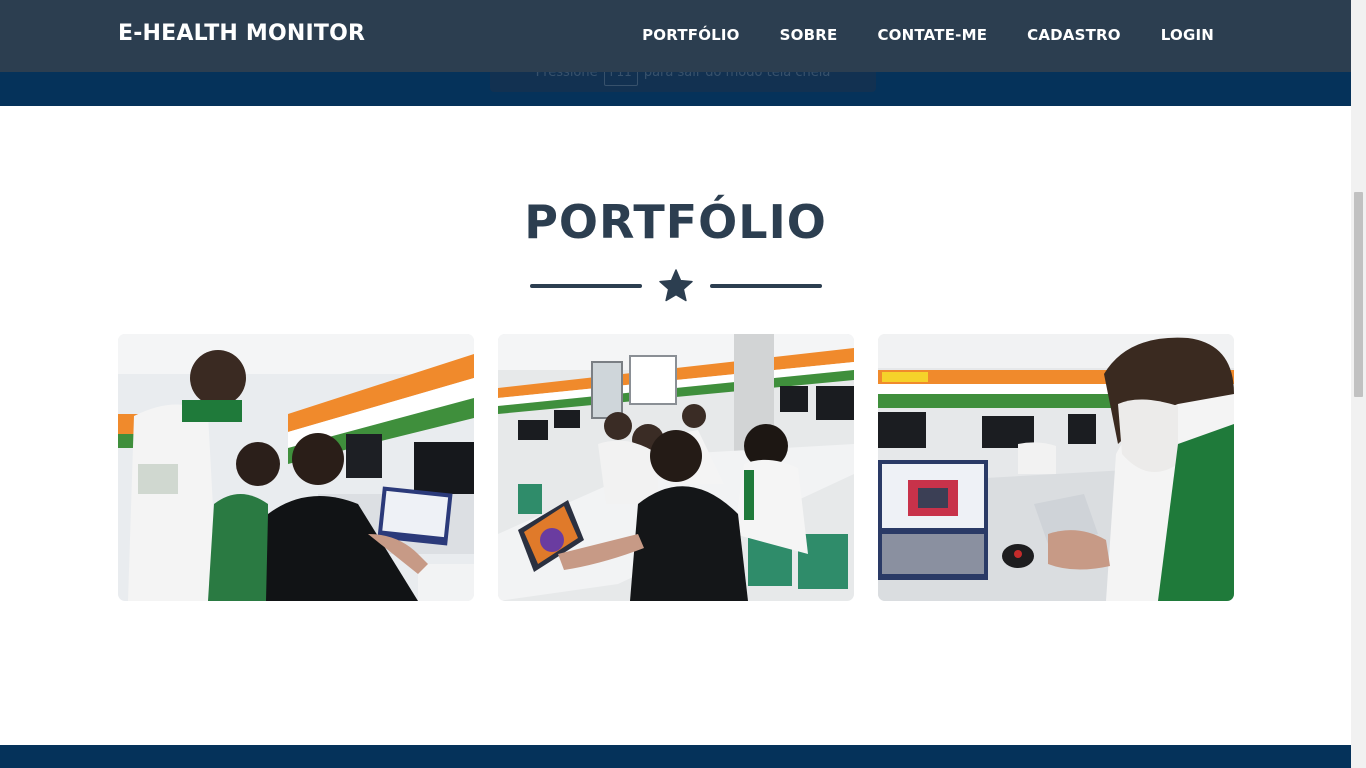 The image size is (1366, 768). Describe the element at coordinates (675, 222) in the screenshot. I see `portfolio-title: PORTFÓLIO` at that location.